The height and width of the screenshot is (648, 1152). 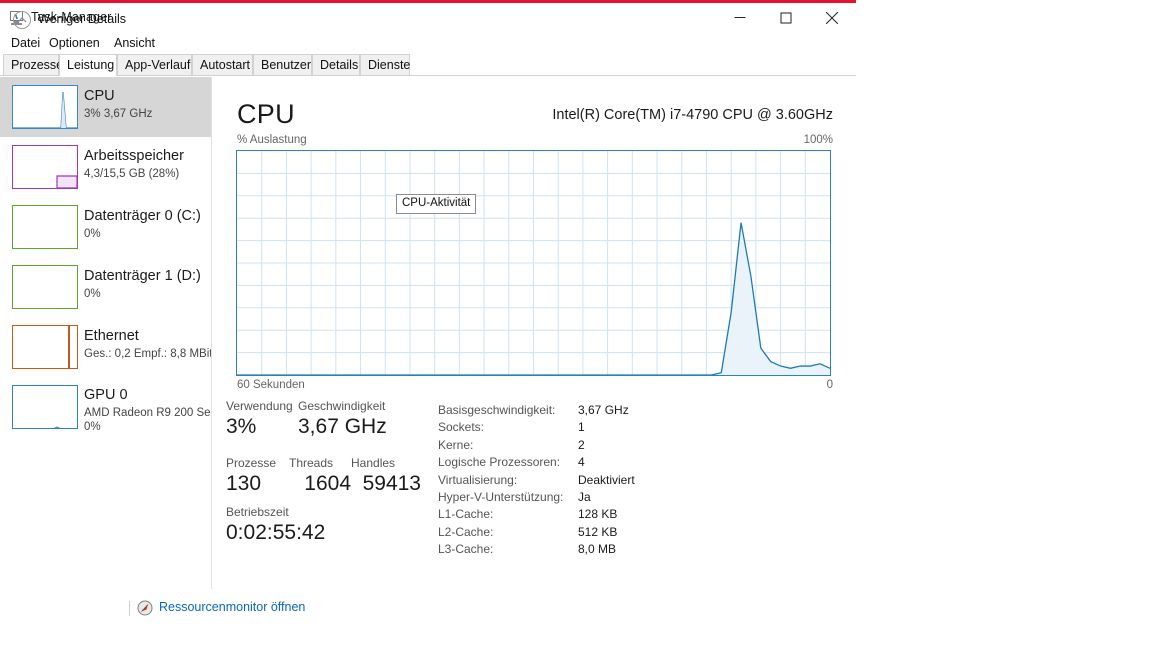 I want to click on tab-benutzer: Benutzer, so click(x=282, y=65).